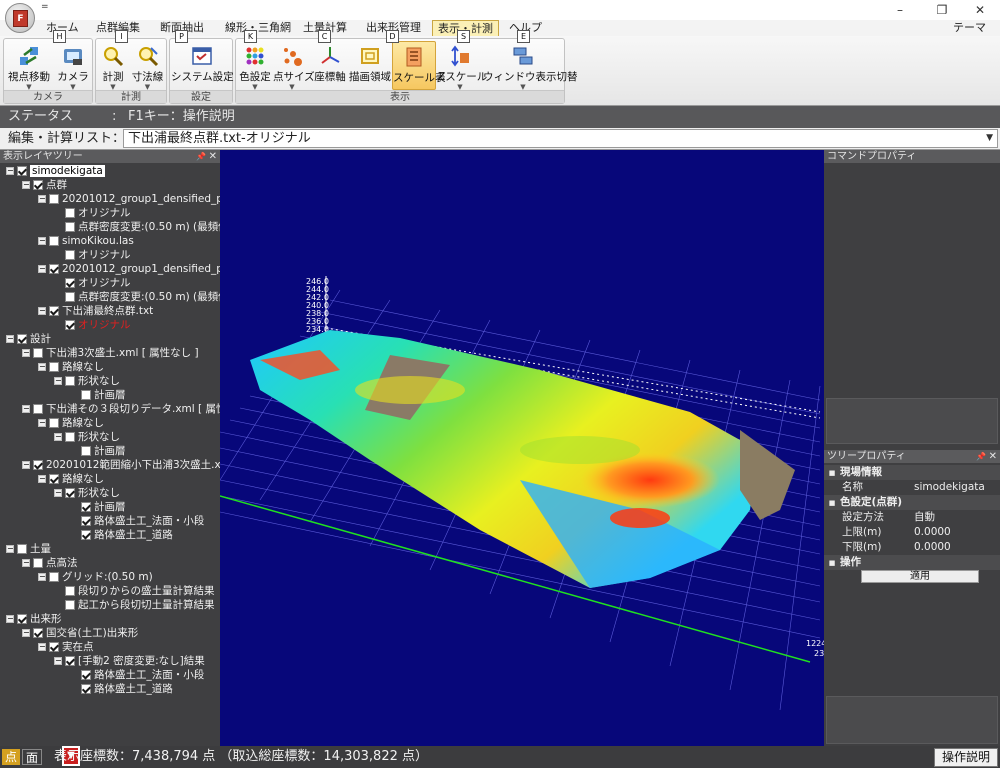 This screenshot has width=1000, height=768. Describe the element at coordinates (560, 138) in the screenshot. I see `edit-list-combo: 下出浦最終点群.txt-オリジナル ▼` at that location.